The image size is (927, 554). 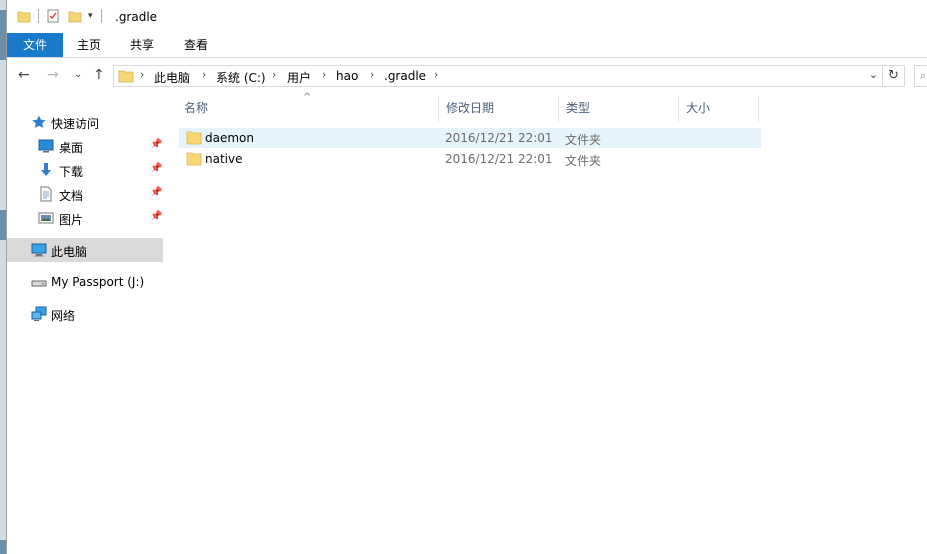 What do you see at coordinates (923, 75) in the screenshot?
I see `search-icon: ⌕` at bounding box center [923, 75].